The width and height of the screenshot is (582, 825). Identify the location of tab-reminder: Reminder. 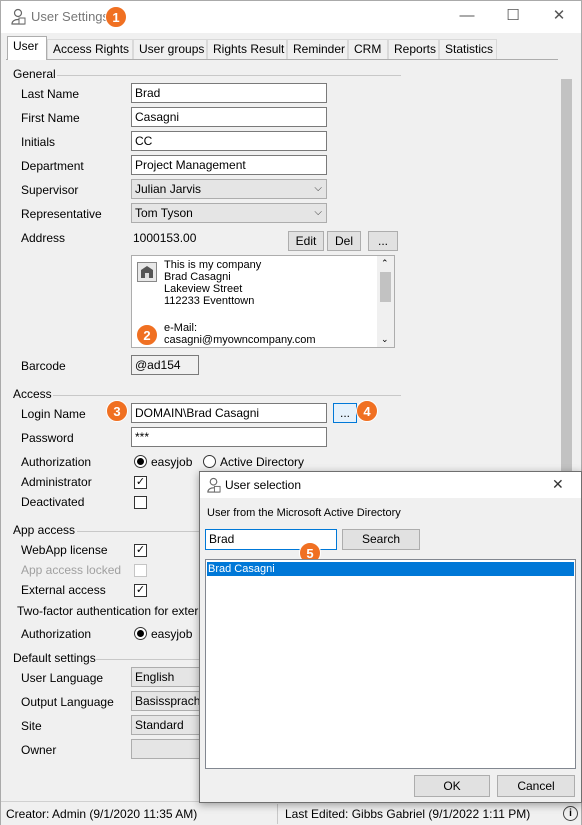
(317, 49).